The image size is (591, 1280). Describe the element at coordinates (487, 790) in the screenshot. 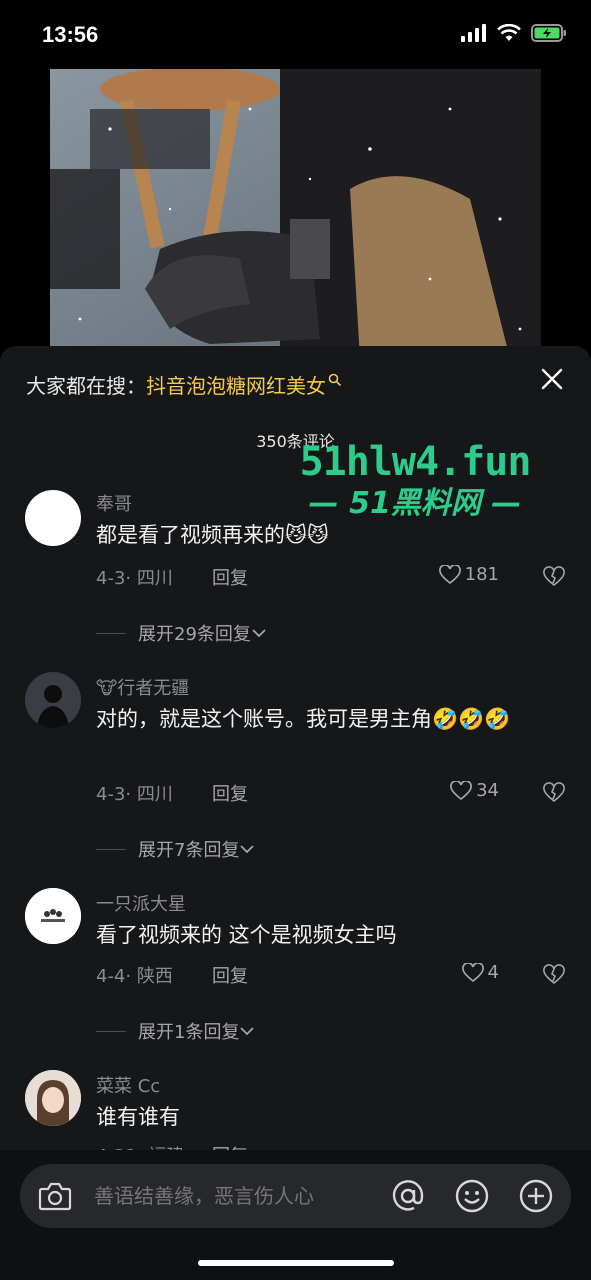

I see `like-count: 34` at that location.